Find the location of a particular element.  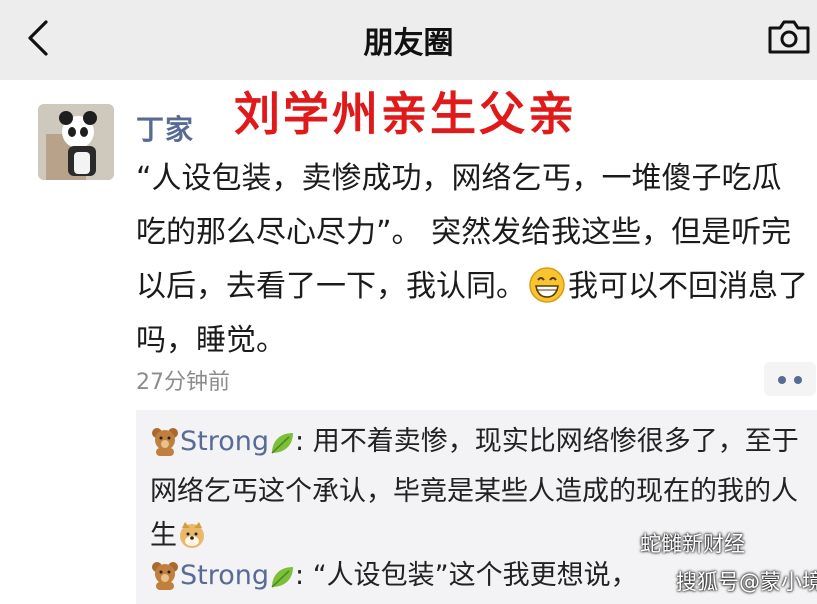

post-author: 丁家 is located at coordinates (165, 128).